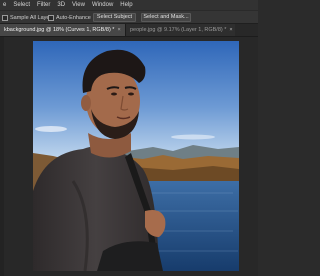 This screenshot has height=276, width=320. I want to click on menu-filter: Filter, so click(44, 5).